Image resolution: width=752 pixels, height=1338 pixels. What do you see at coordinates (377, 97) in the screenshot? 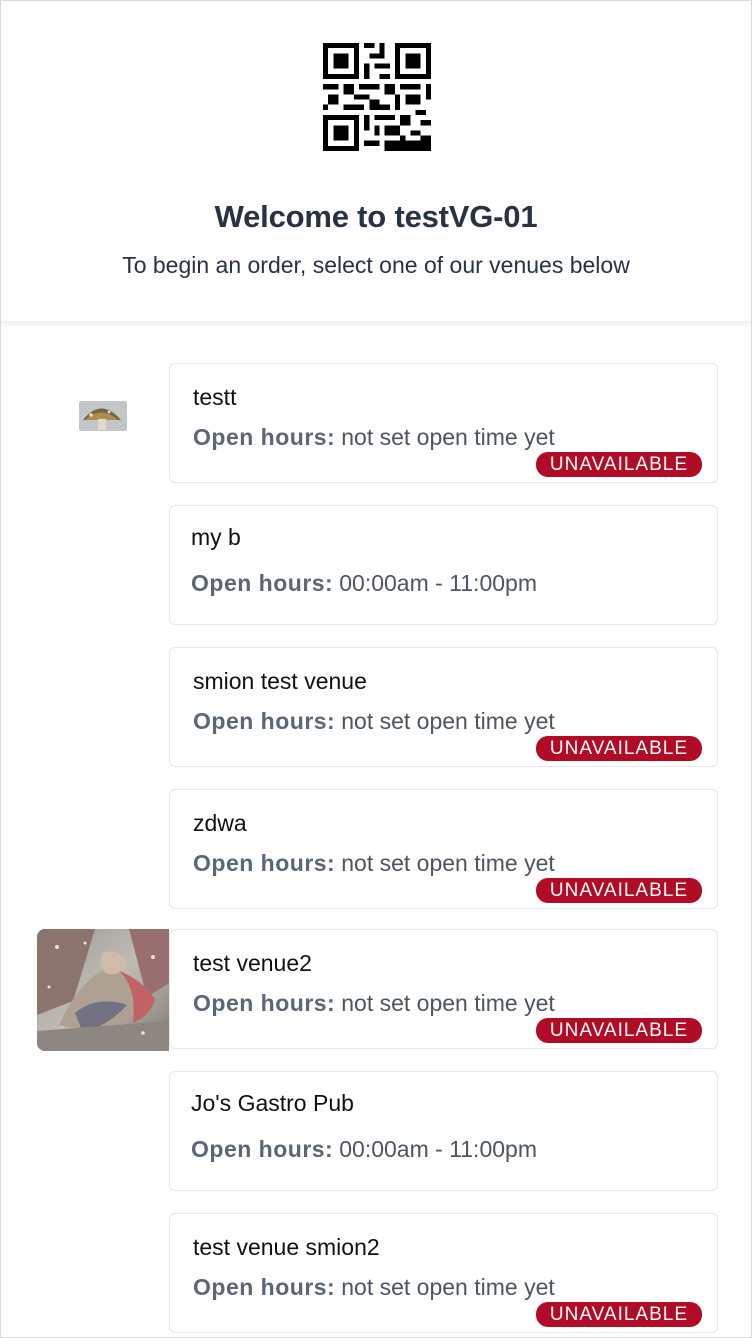
I see `qr-code-icon` at bounding box center [377, 97].